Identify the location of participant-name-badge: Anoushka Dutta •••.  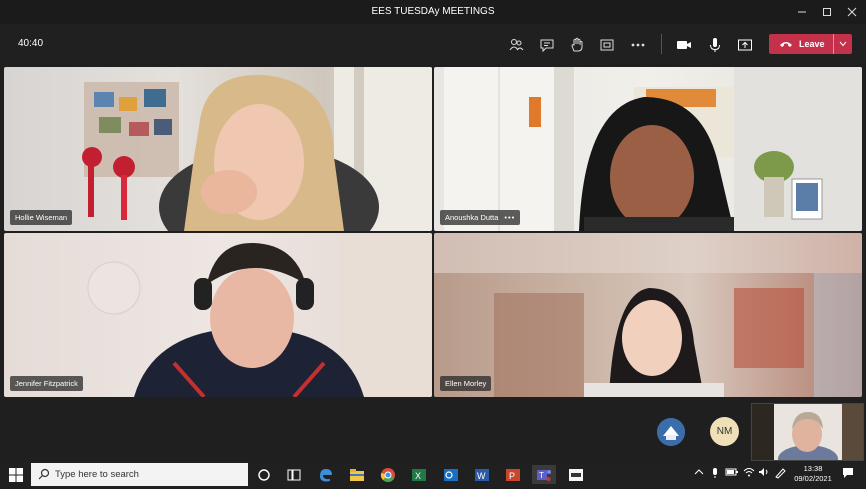
(480, 217).